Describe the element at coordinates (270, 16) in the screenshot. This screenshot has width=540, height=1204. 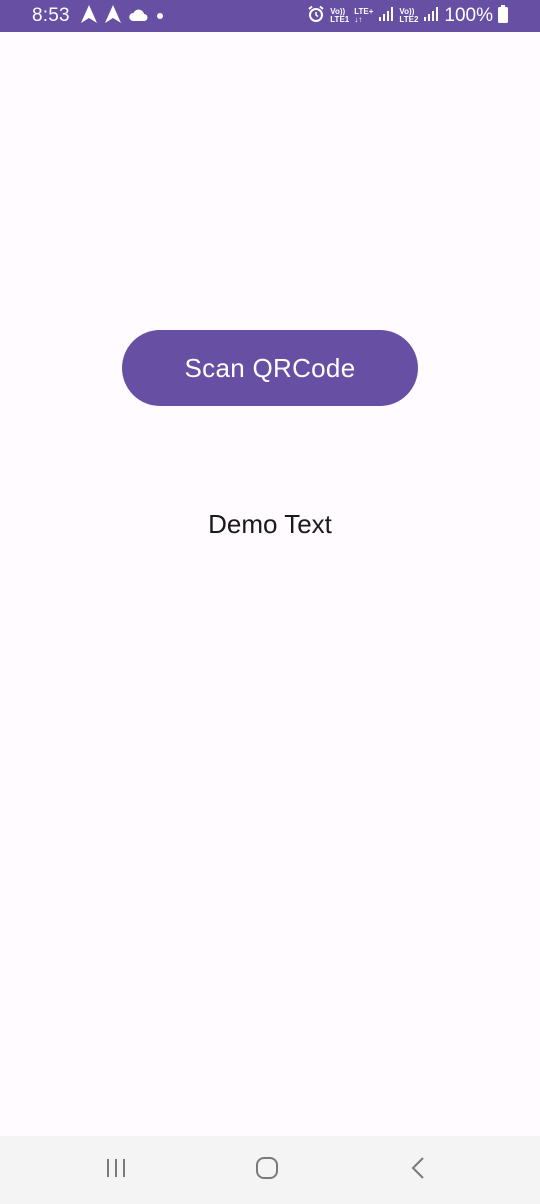
I see `status-bar: 8:53 Vo)) LTE1 LTE+ ↓↑ Vo)) LTE2 100%` at that location.